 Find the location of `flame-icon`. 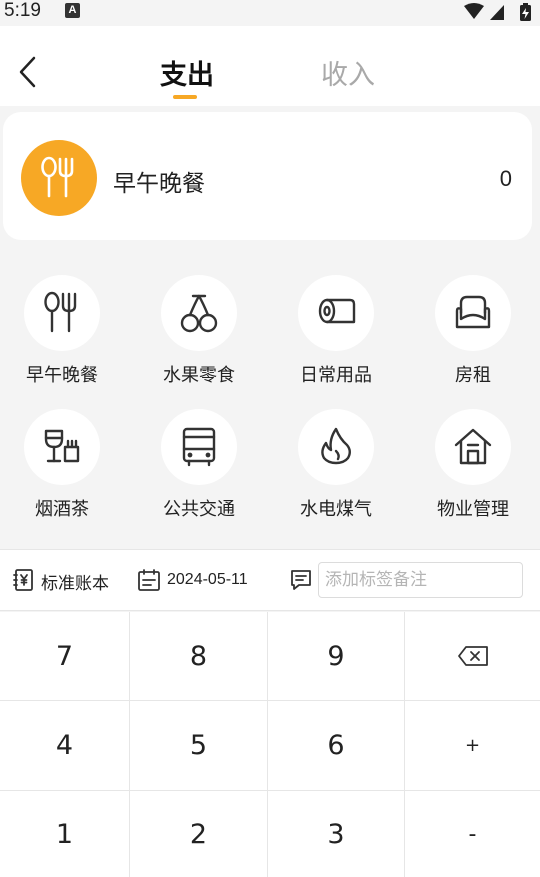

flame-icon is located at coordinates (336, 446).